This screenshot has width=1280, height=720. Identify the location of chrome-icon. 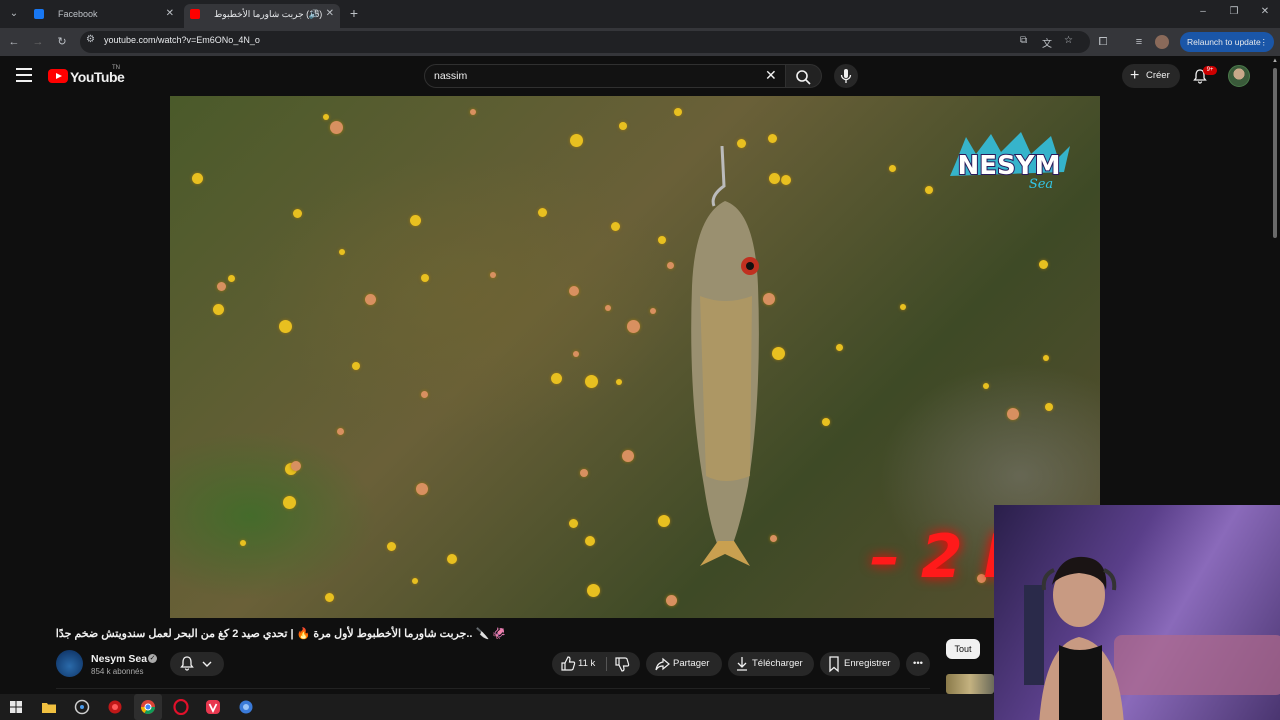
(148, 707).